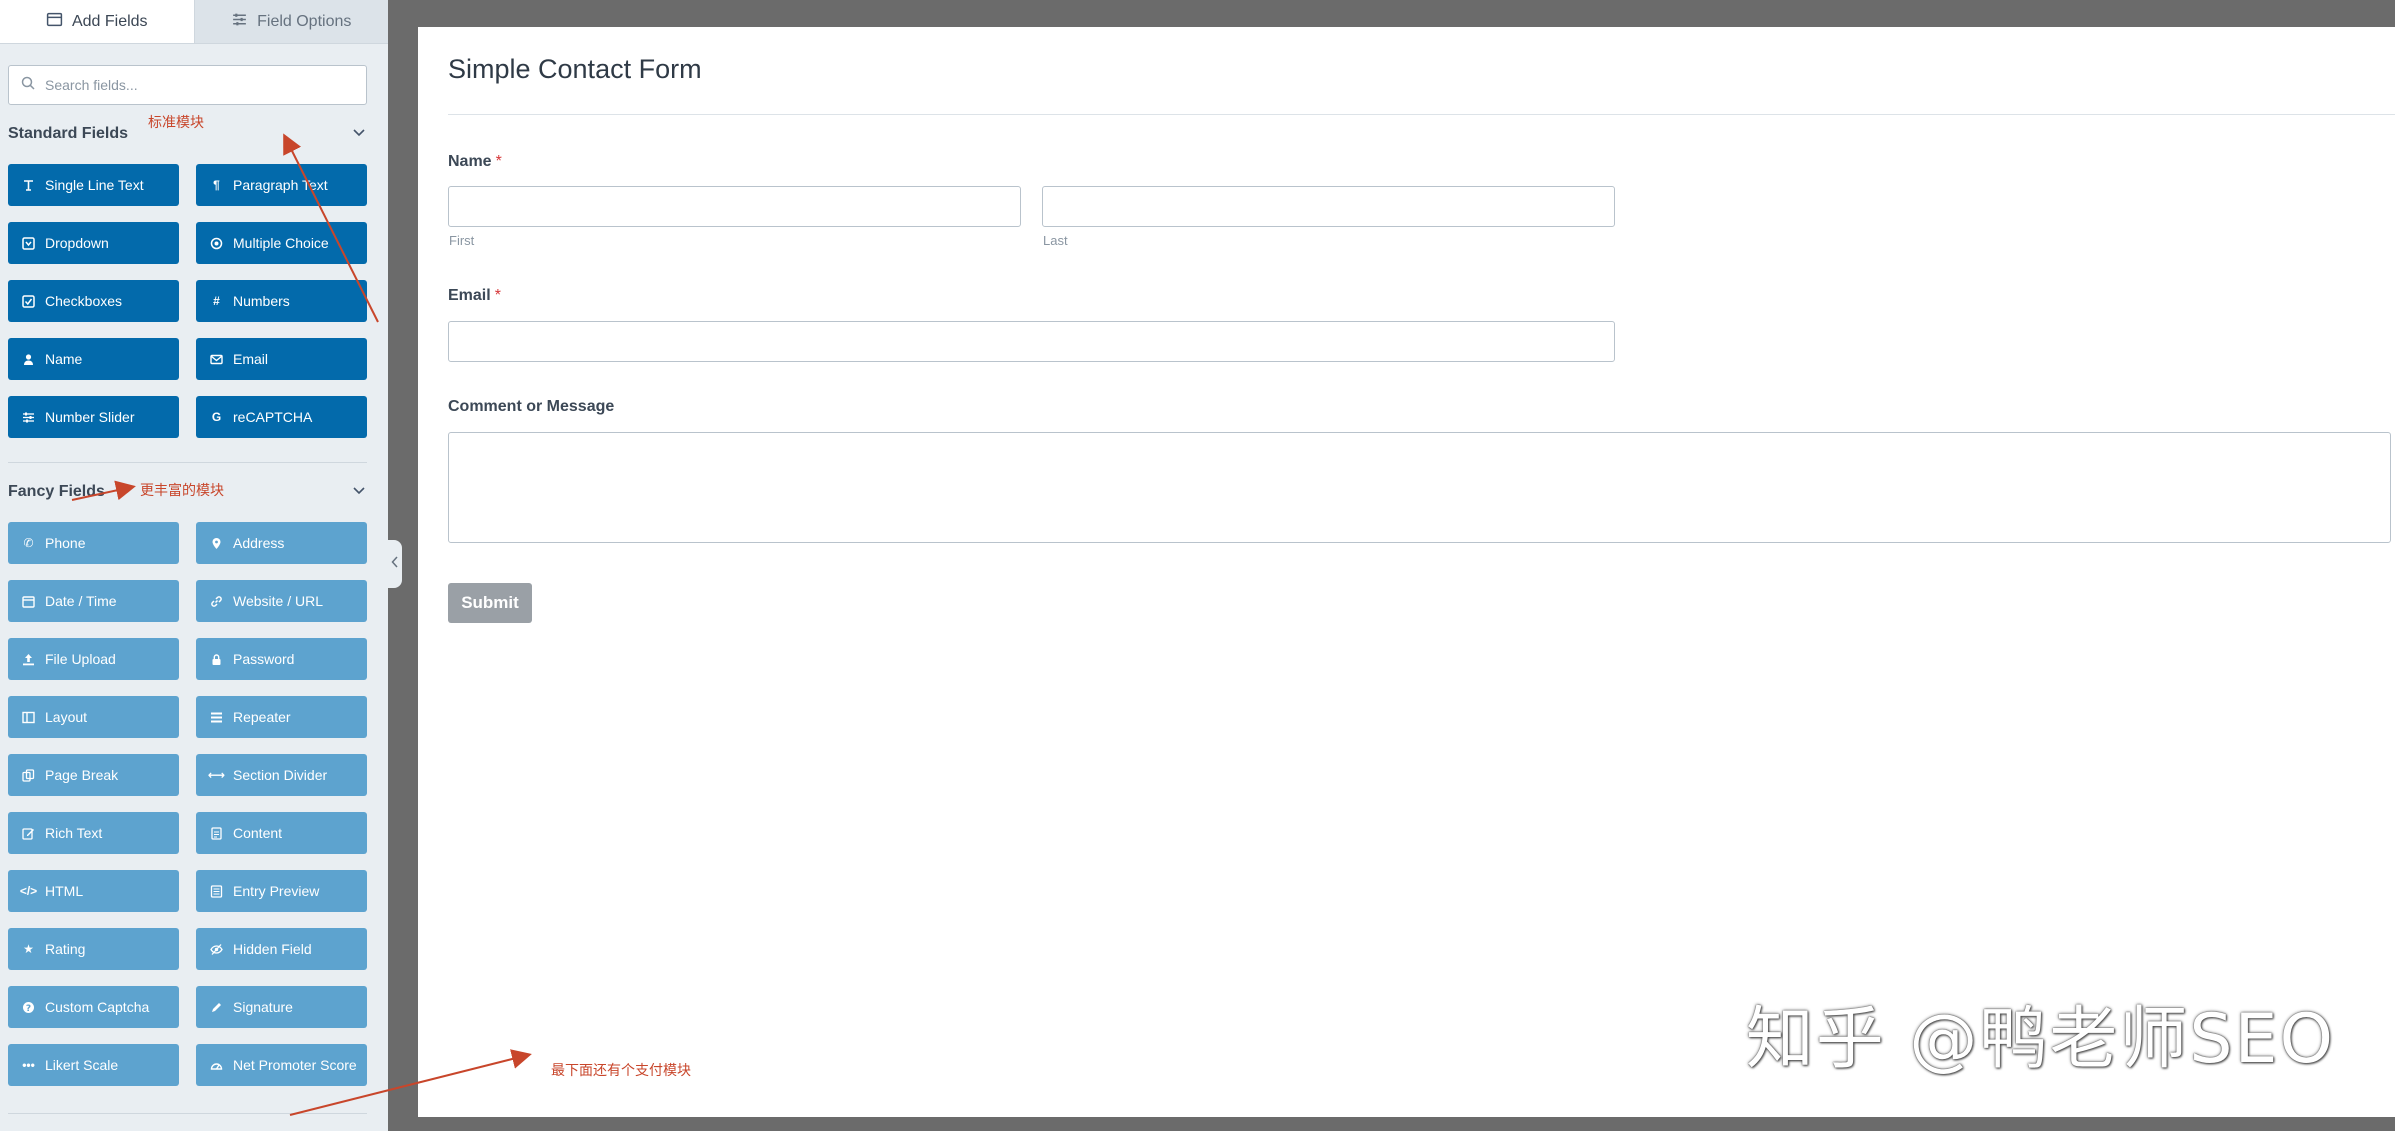  I want to click on field-button-single-line-text: Single Line Text, so click(93, 185).